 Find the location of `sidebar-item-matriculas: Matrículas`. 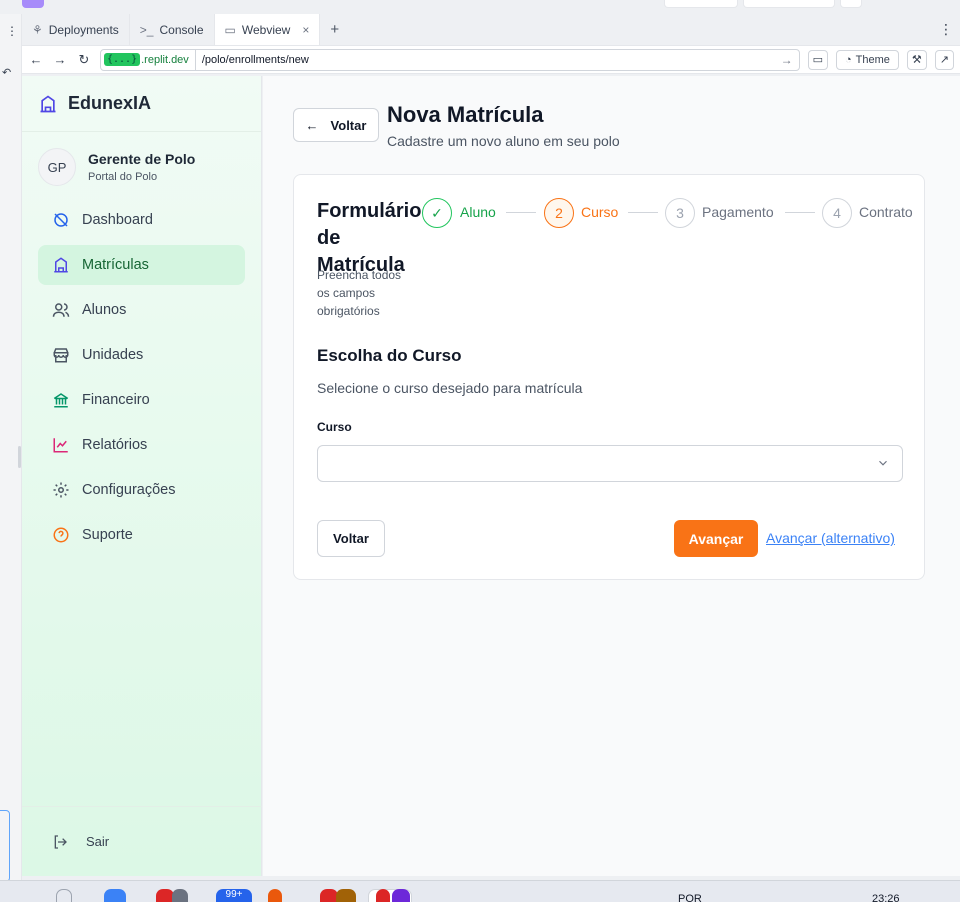

sidebar-item-matriculas: Matrículas is located at coordinates (141, 265).